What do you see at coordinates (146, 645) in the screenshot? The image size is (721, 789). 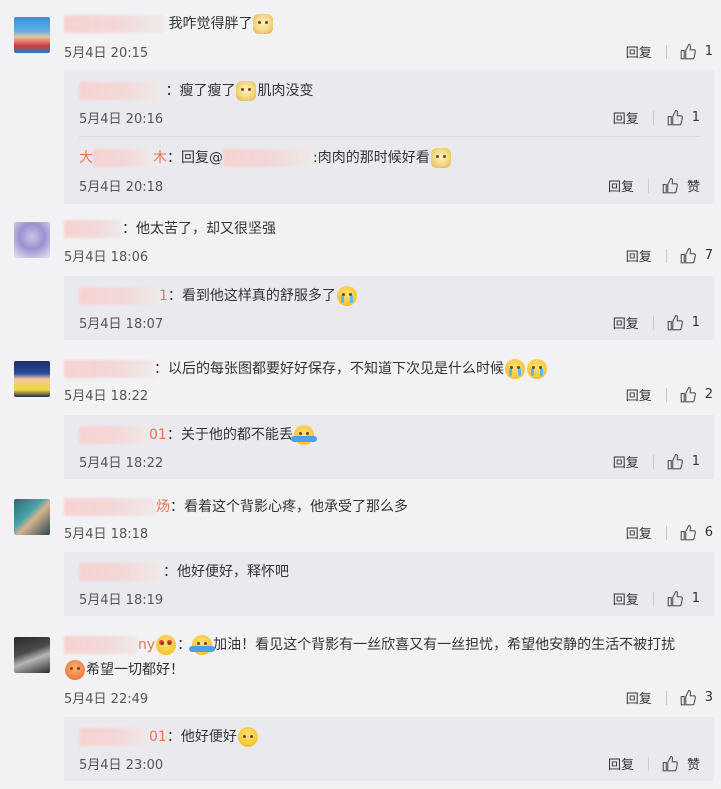 I see `username-suffix: ny` at bounding box center [146, 645].